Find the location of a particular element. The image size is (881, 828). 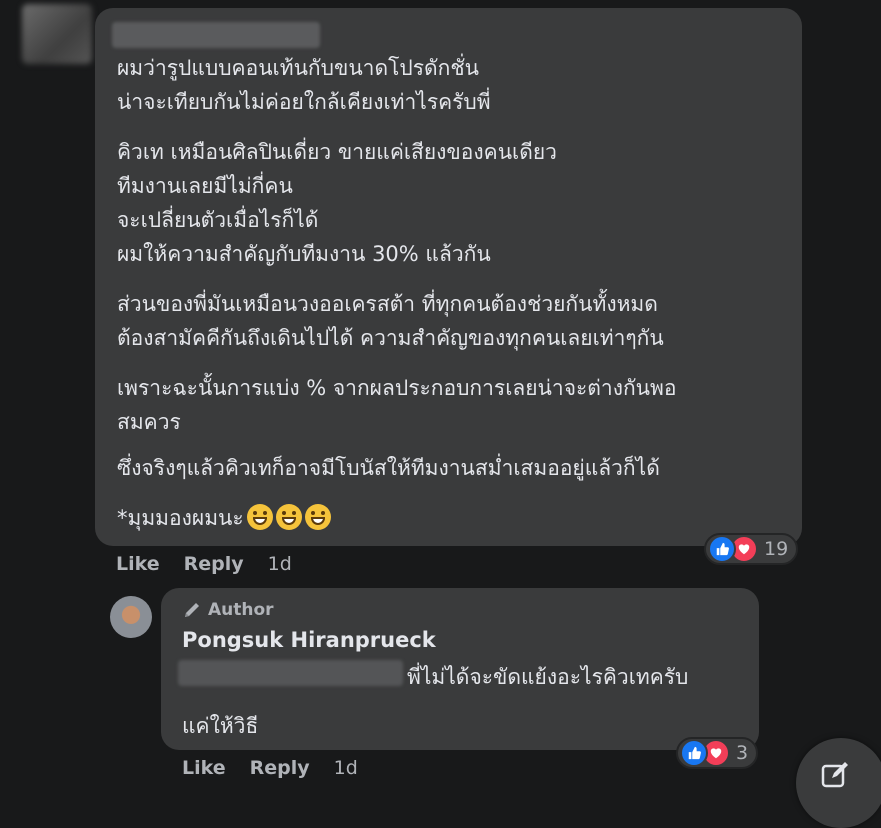

pen-icon is located at coordinates (192, 610).